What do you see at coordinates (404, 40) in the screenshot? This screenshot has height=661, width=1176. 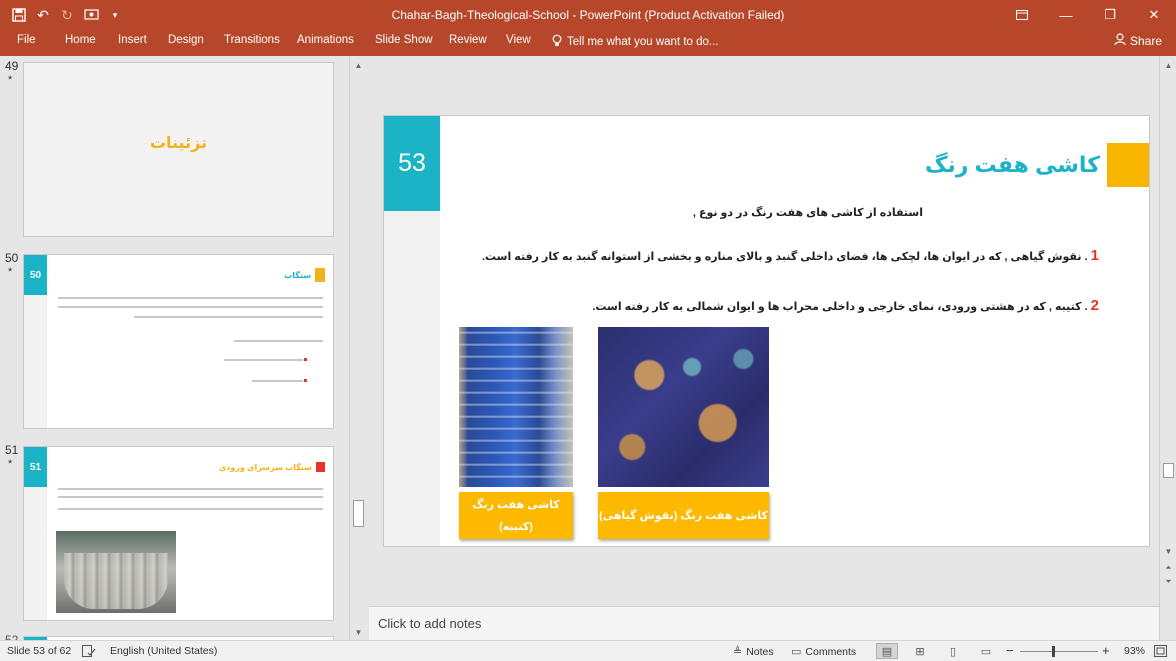 I see `tab-slide-show: Slide Show` at bounding box center [404, 40].